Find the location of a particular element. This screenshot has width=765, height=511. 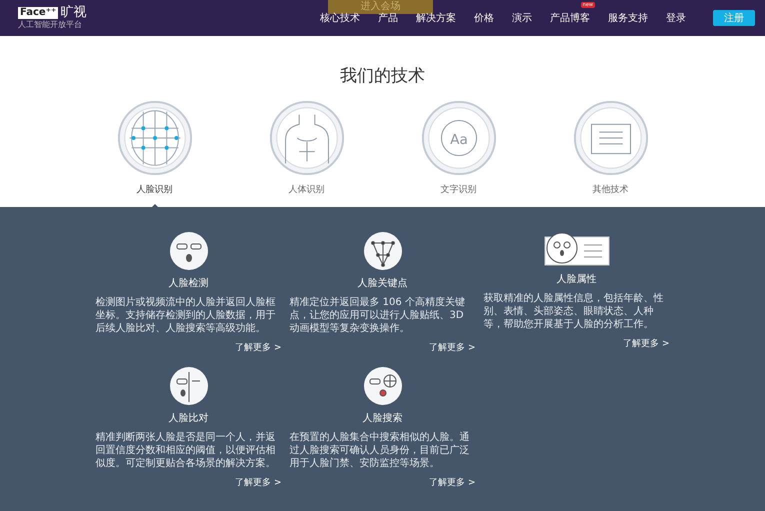

text-technology-icon: Aa is located at coordinates (459, 138).